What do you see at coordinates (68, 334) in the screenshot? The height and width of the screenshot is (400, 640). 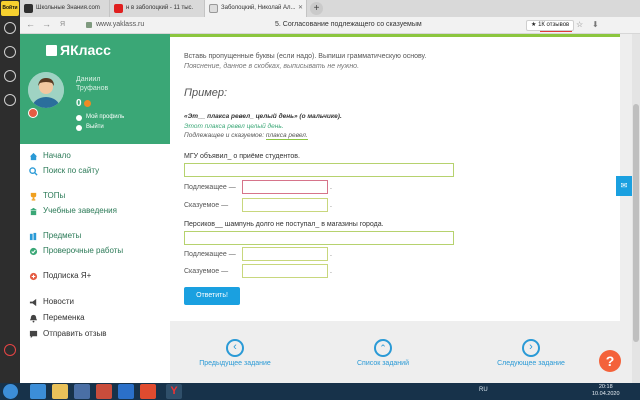 I see `sidebar-item-feedback: Отправить отзыв` at bounding box center [68, 334].